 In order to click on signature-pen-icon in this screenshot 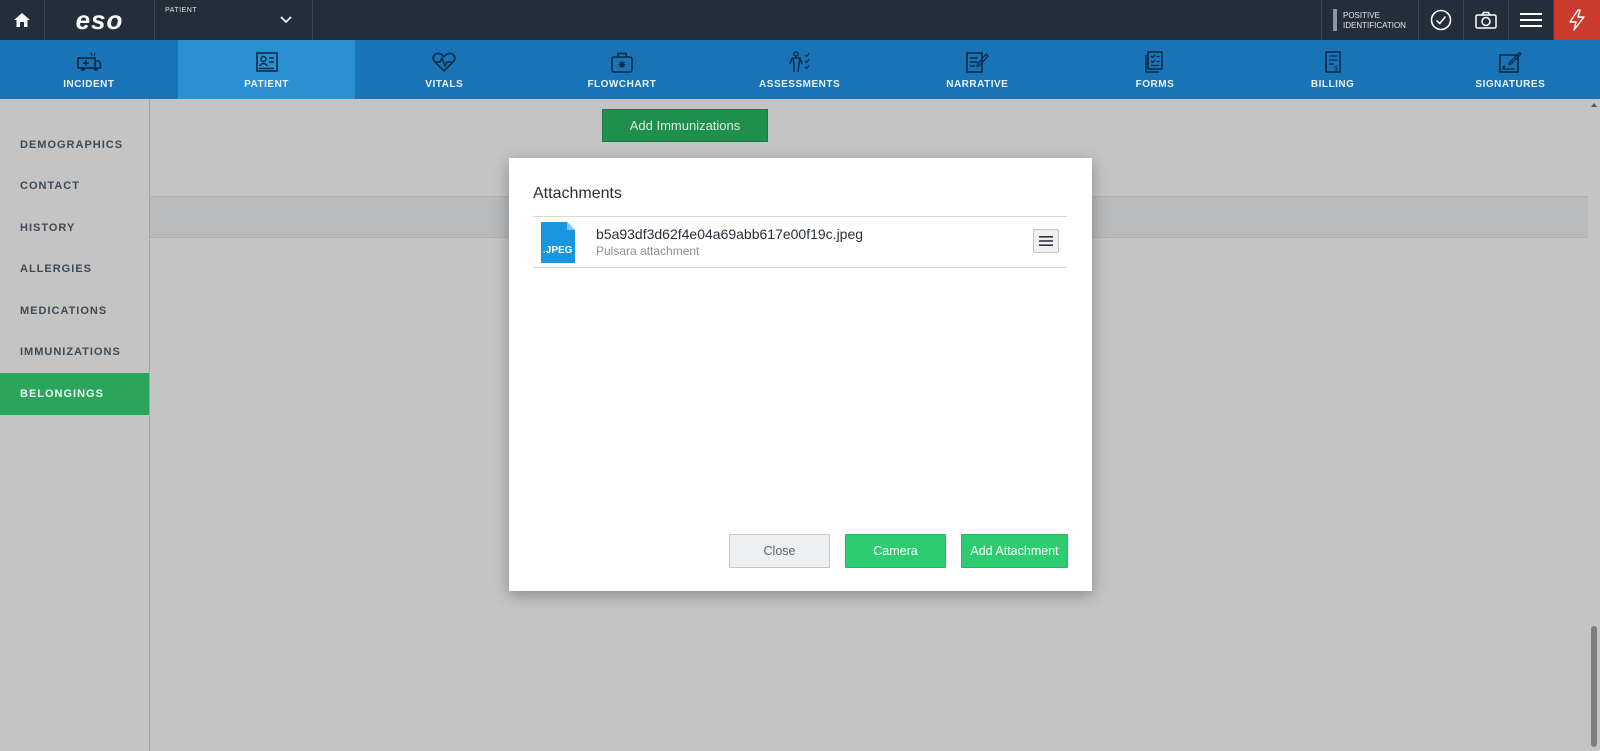, I will do `click(1511, 62)`.